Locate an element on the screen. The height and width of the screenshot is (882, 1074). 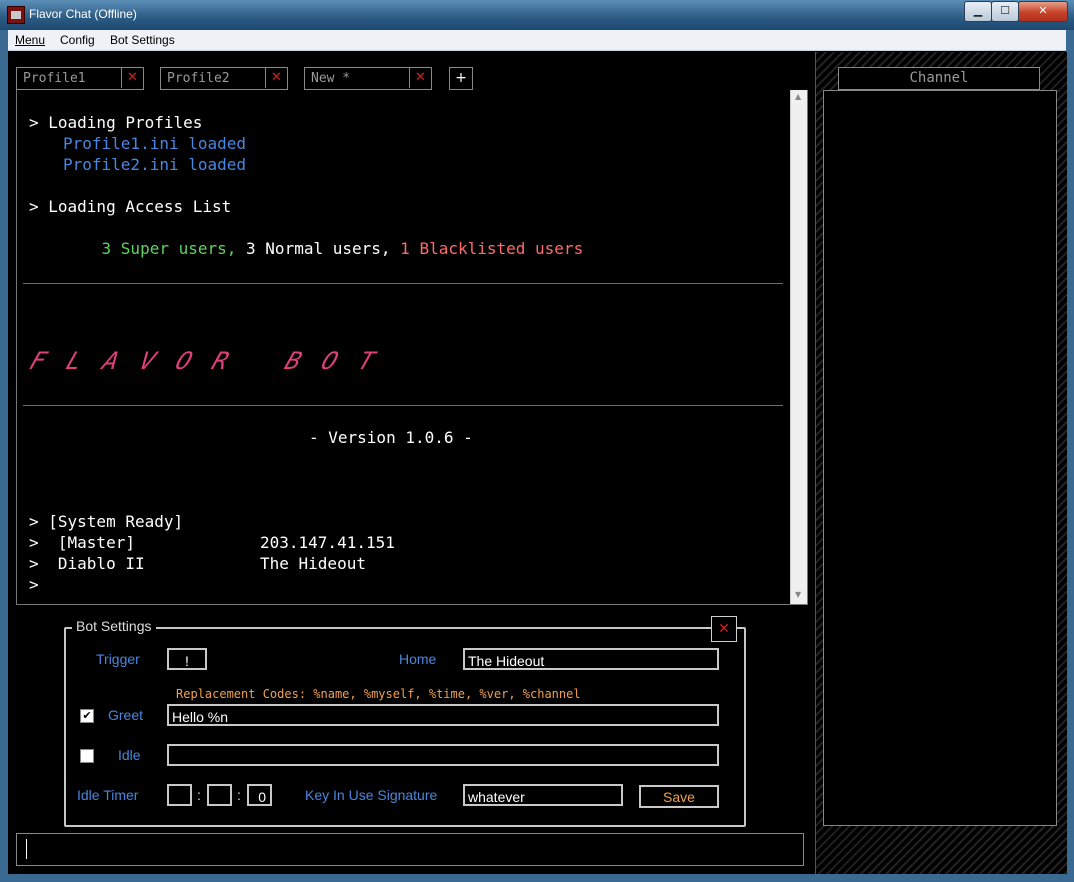
trigger-input: ! is located at coordinates (187, 659).